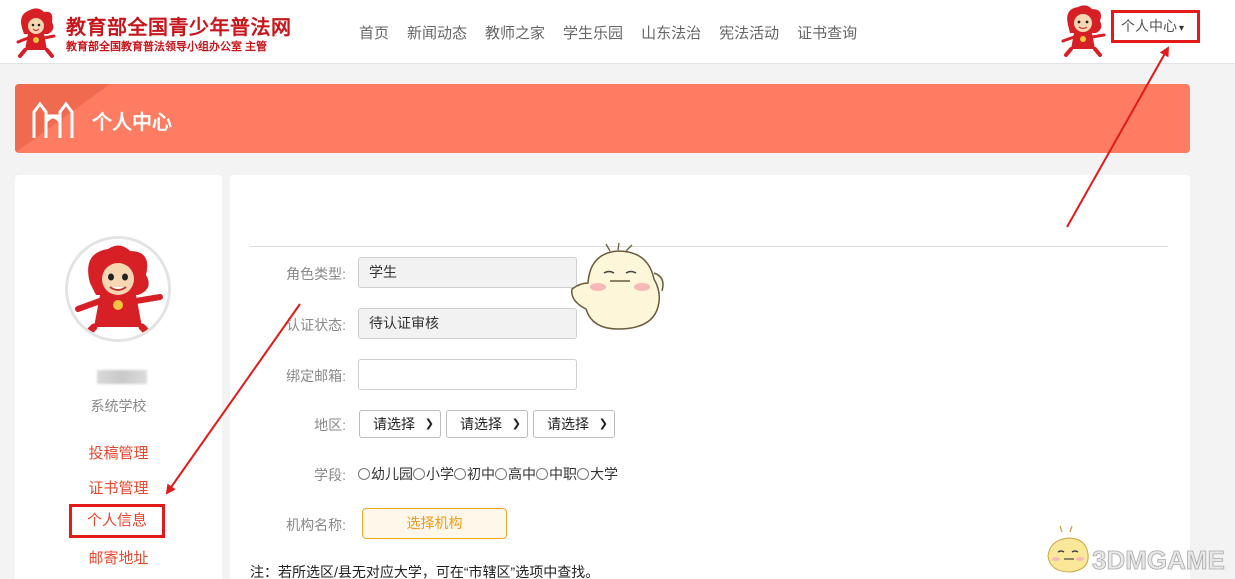 This screenshot has width=1235, height=579. Describe the element at coordinates (118, 452) in the screenshot. I see `sidebar-item-submissions: 投稿管理` at that location.